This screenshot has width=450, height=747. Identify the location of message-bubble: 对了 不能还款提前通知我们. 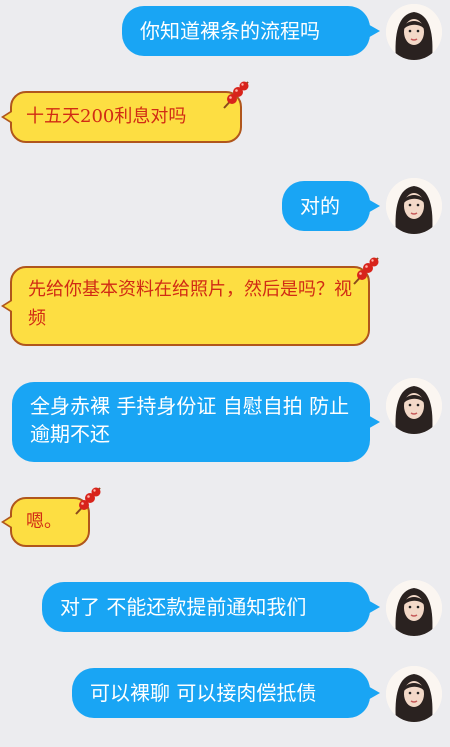
(211, 607).